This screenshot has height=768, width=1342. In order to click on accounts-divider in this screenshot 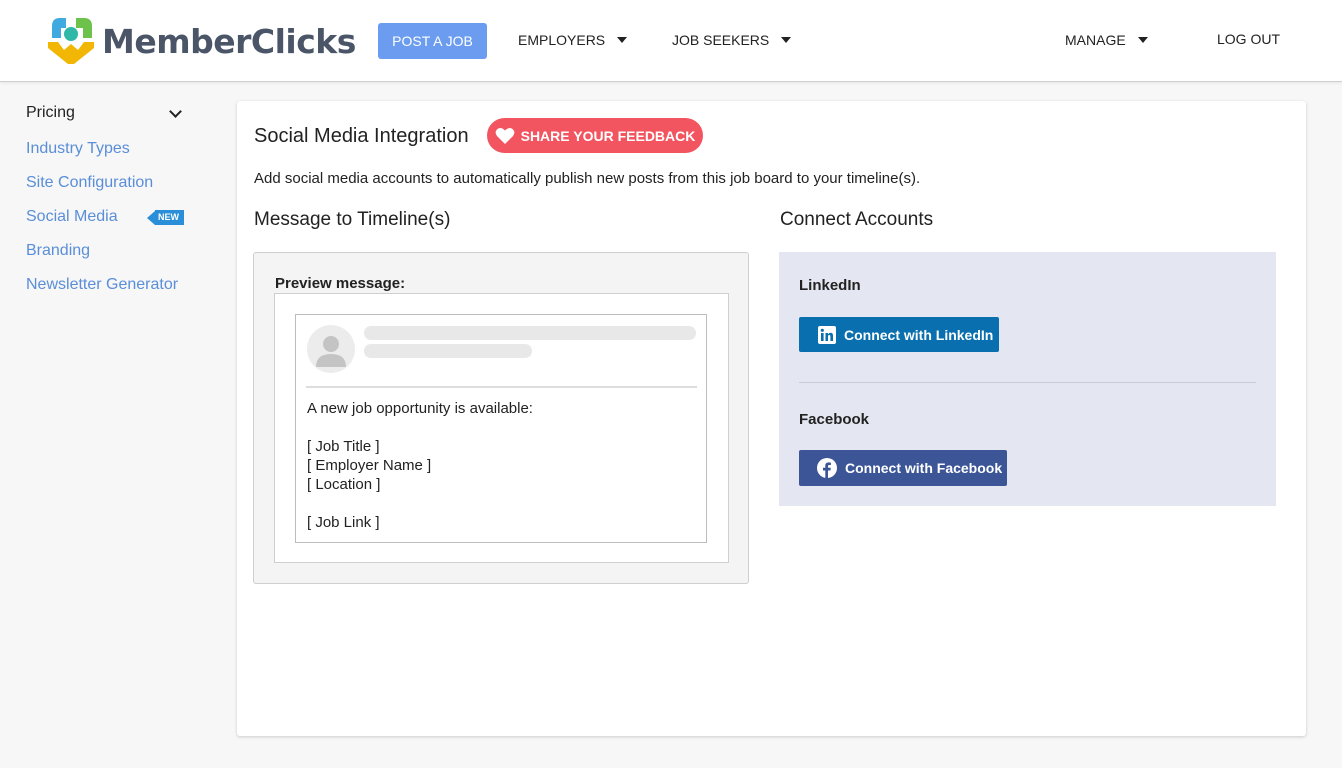, I will do `click(1027, 382)`.